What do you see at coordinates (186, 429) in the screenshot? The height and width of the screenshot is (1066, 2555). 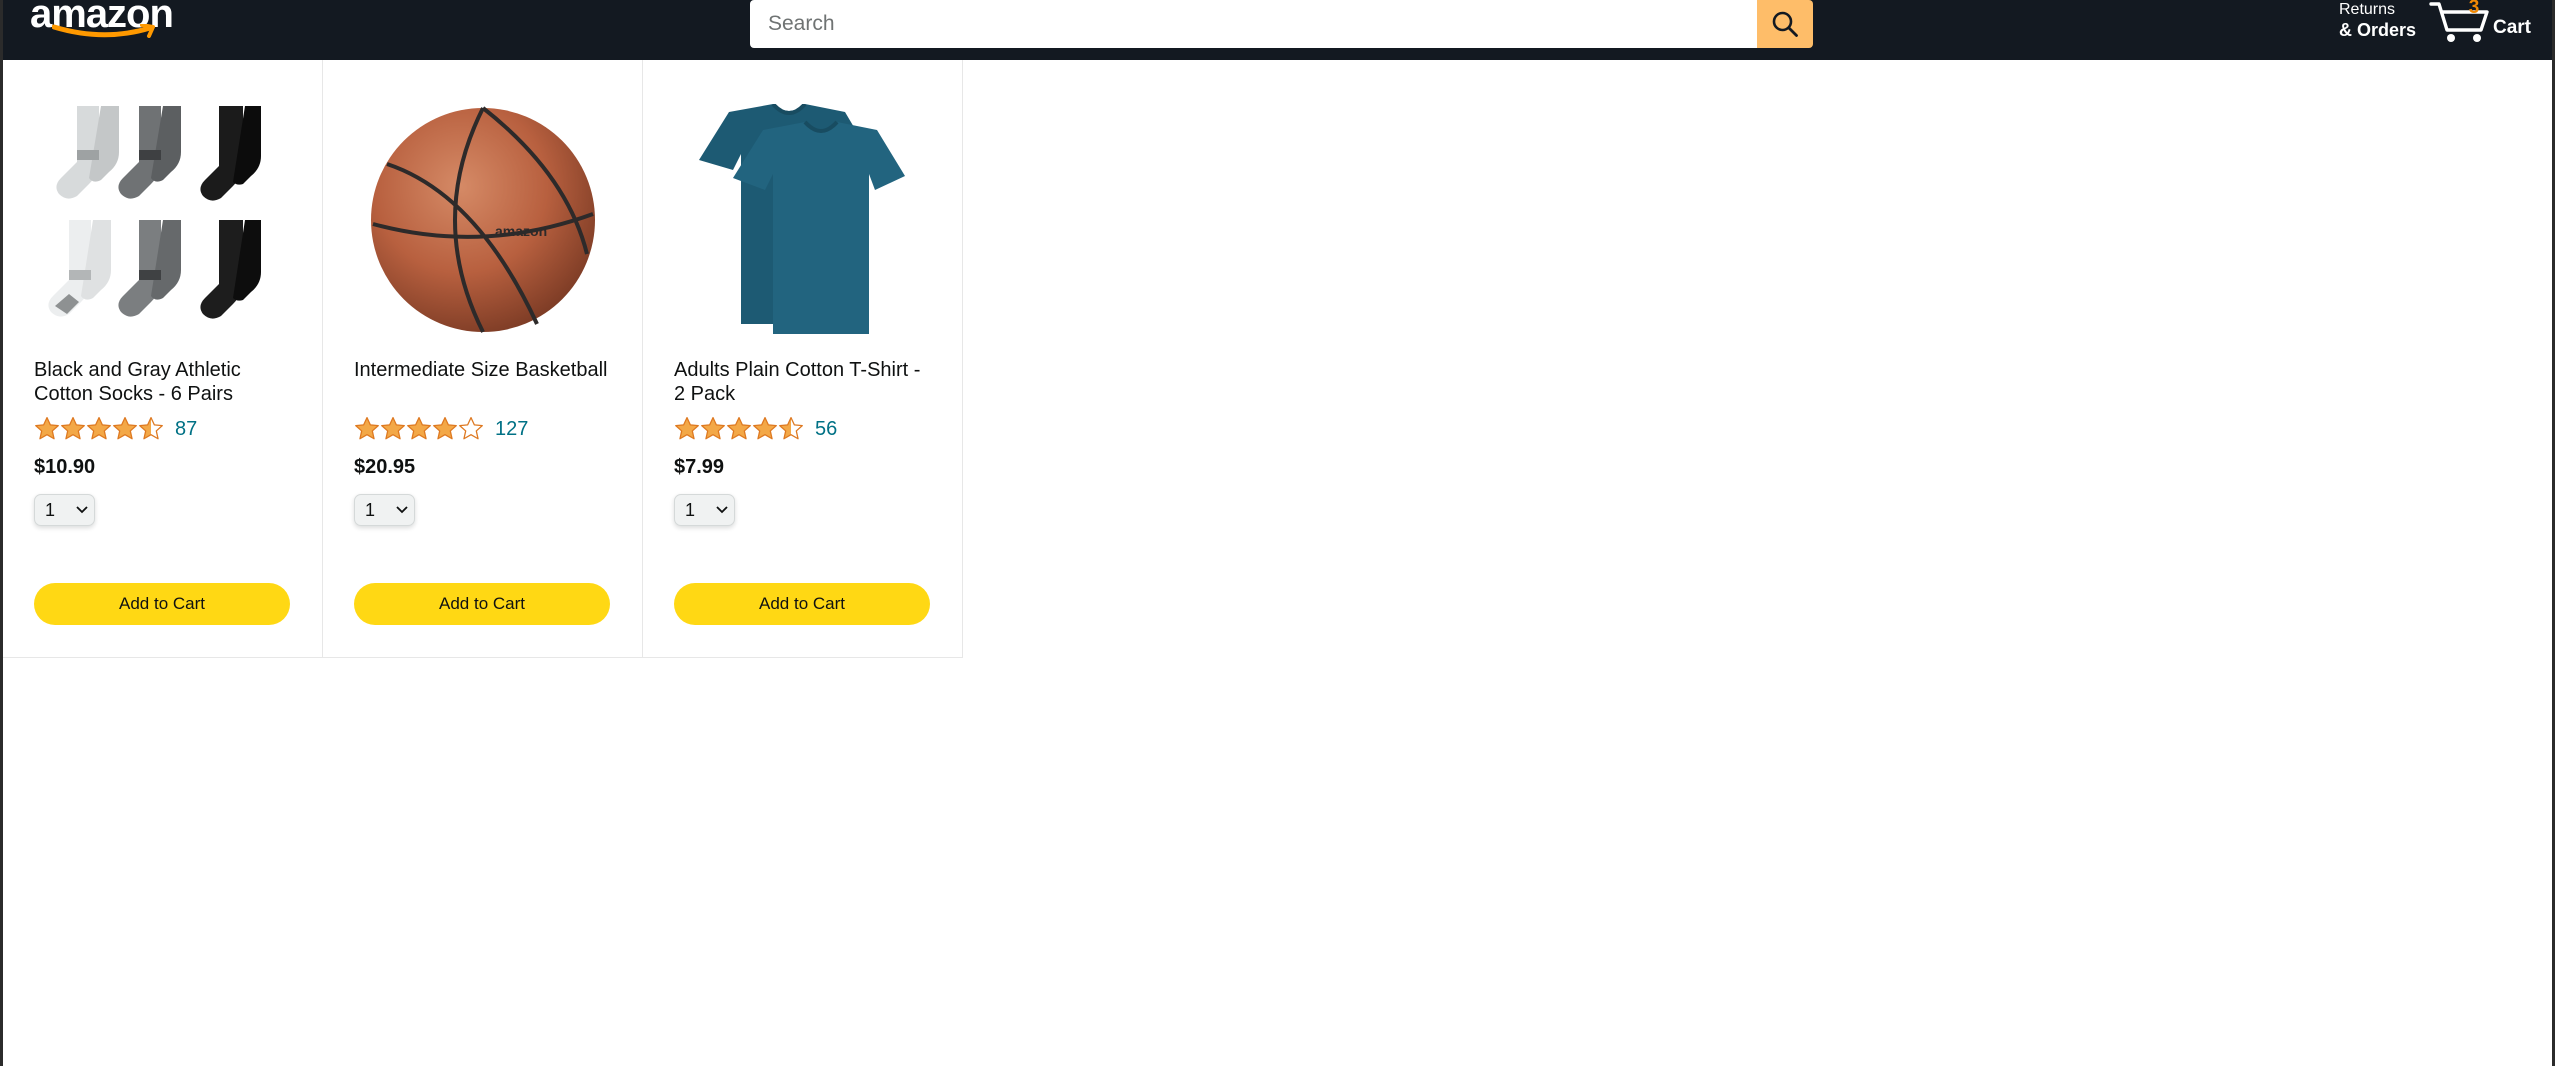 I see `rating-count-link: 87` at bounding box center [186, 429].